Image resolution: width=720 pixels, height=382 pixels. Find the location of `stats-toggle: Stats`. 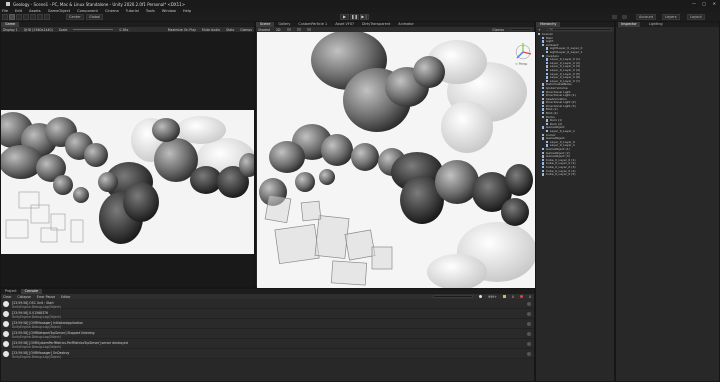

stats-toggle: Stats is located at coordinates (230, 30).